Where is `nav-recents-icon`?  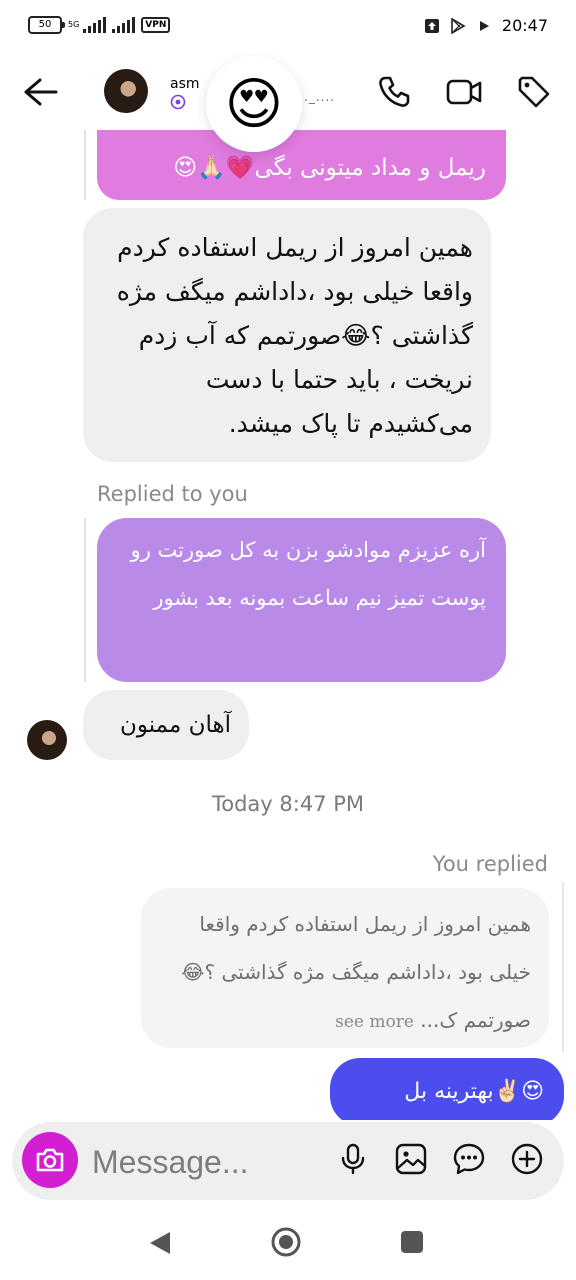 nav-recents-icon is located at coordinates (412, 1242).